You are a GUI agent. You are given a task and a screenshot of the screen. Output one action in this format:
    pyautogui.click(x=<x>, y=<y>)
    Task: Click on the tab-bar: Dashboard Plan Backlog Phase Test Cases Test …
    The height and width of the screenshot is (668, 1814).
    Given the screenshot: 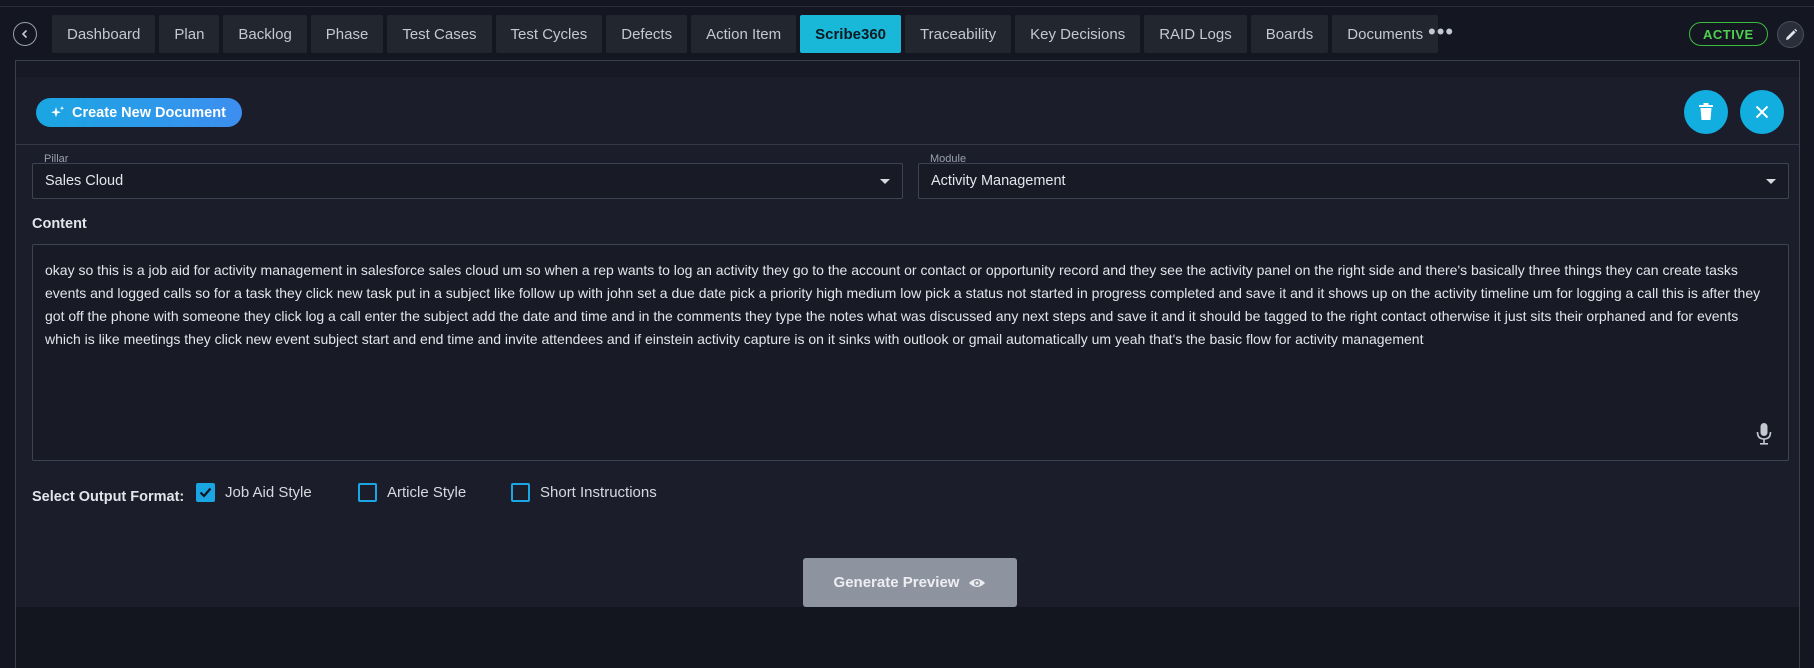 What is the action you would take?
    pyautogui.click(x=907, y=34)
    